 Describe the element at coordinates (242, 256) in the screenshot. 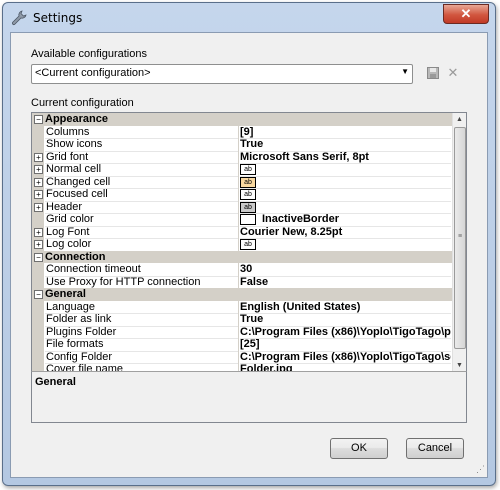

I see `category-row: − Connection` at that location.